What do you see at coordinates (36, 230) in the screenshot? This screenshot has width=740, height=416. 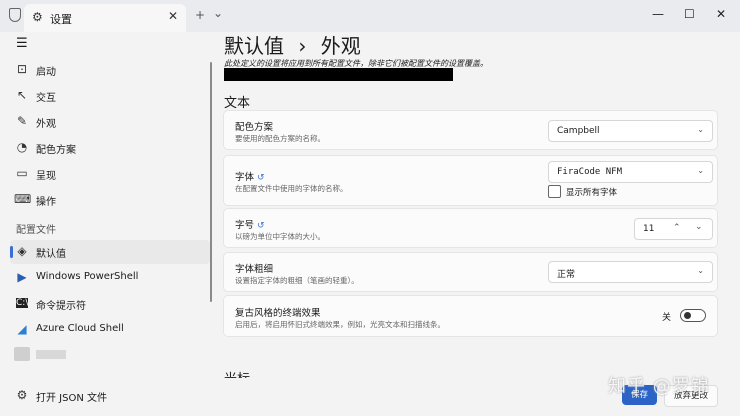 I see `section-profiles: 配置文件` at bounding box center [36, 230].